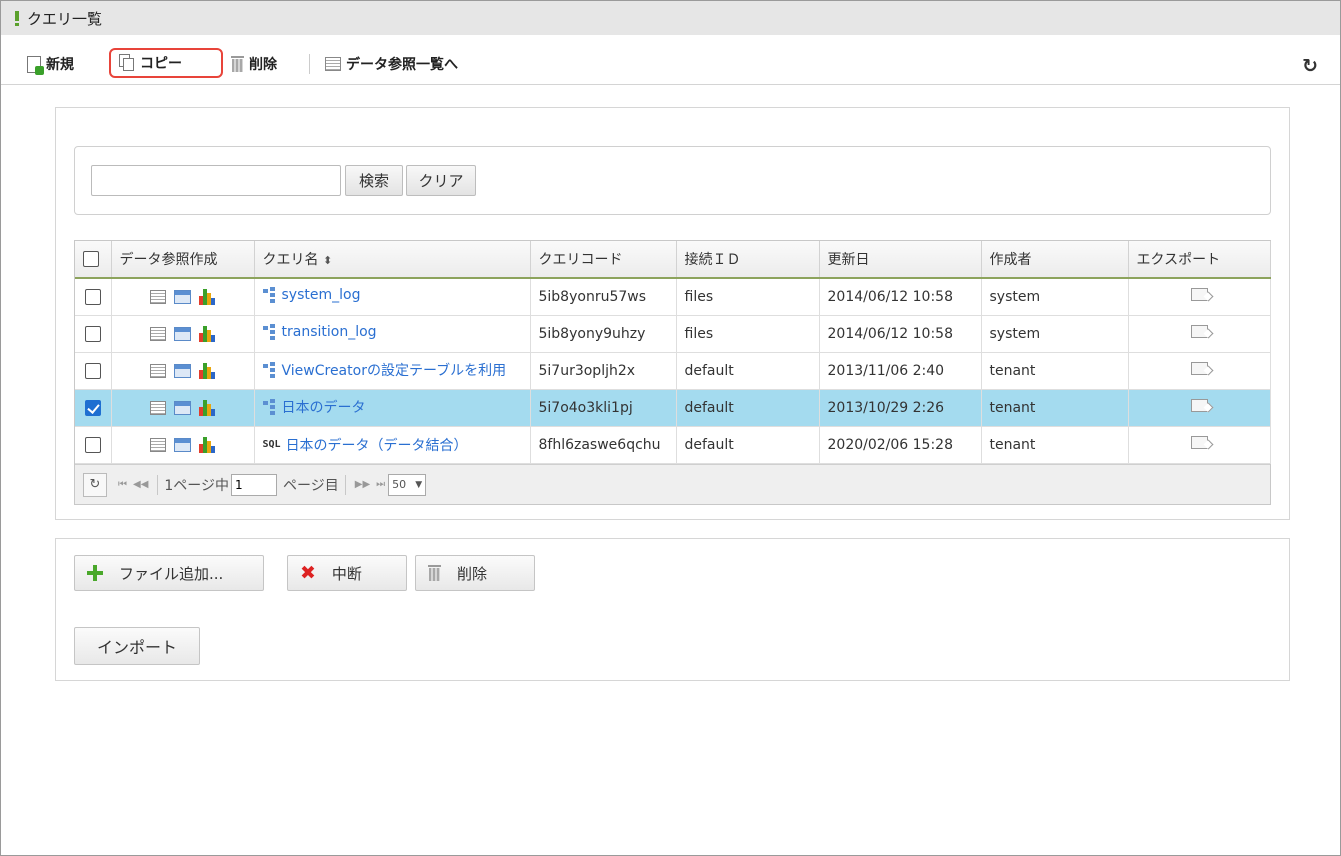 Image resolution: width=1341 pixels, height=856 pixels. I want to click on refresh-icon: ↻, so click(1310, 66).